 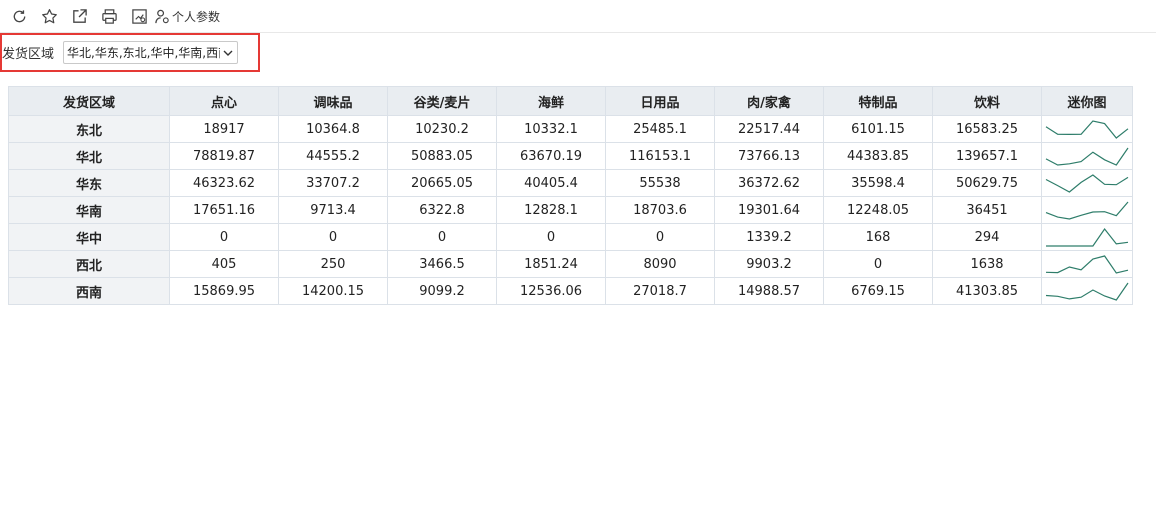 I want to click on value-cell: 6101.15, so click(x=878, y=129).